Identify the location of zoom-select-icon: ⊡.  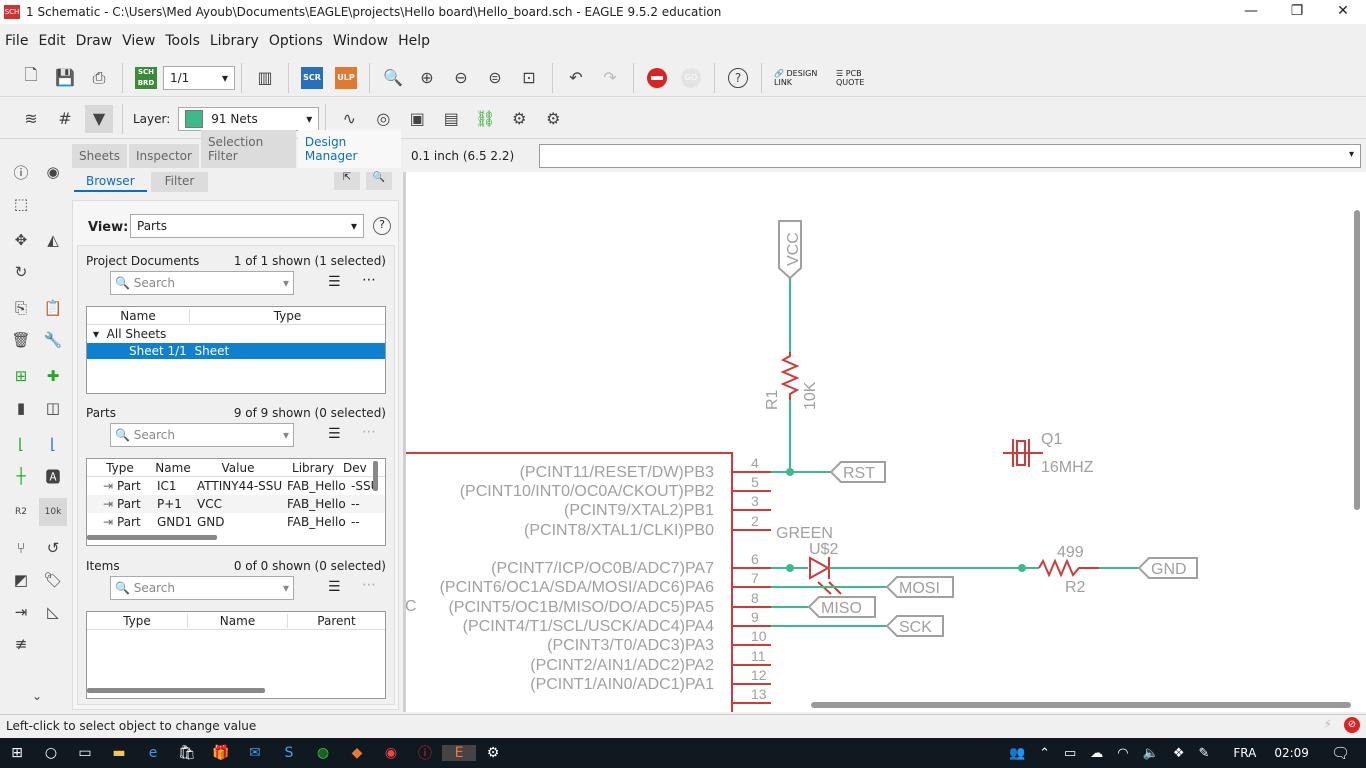
(529, 78).